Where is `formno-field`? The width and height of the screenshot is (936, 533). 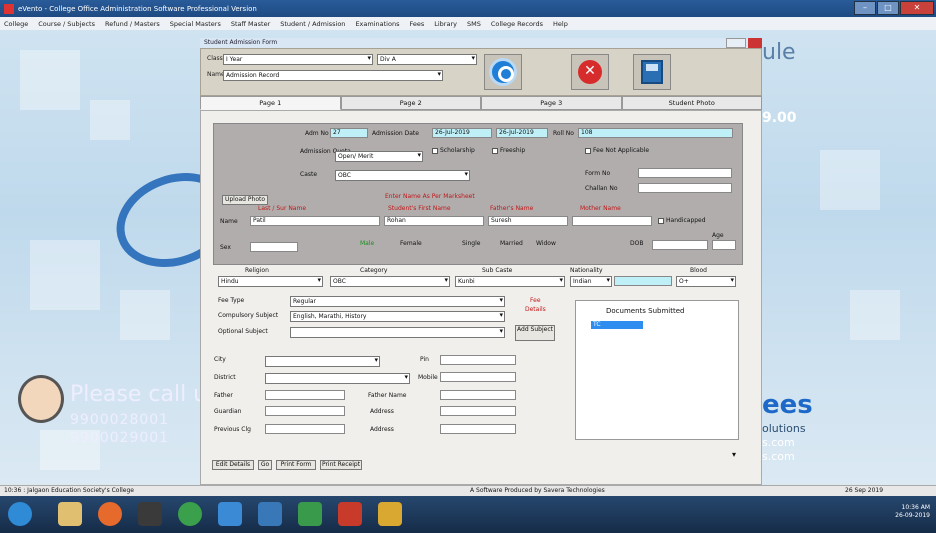
formno-field is located at coordinates (685, 173).